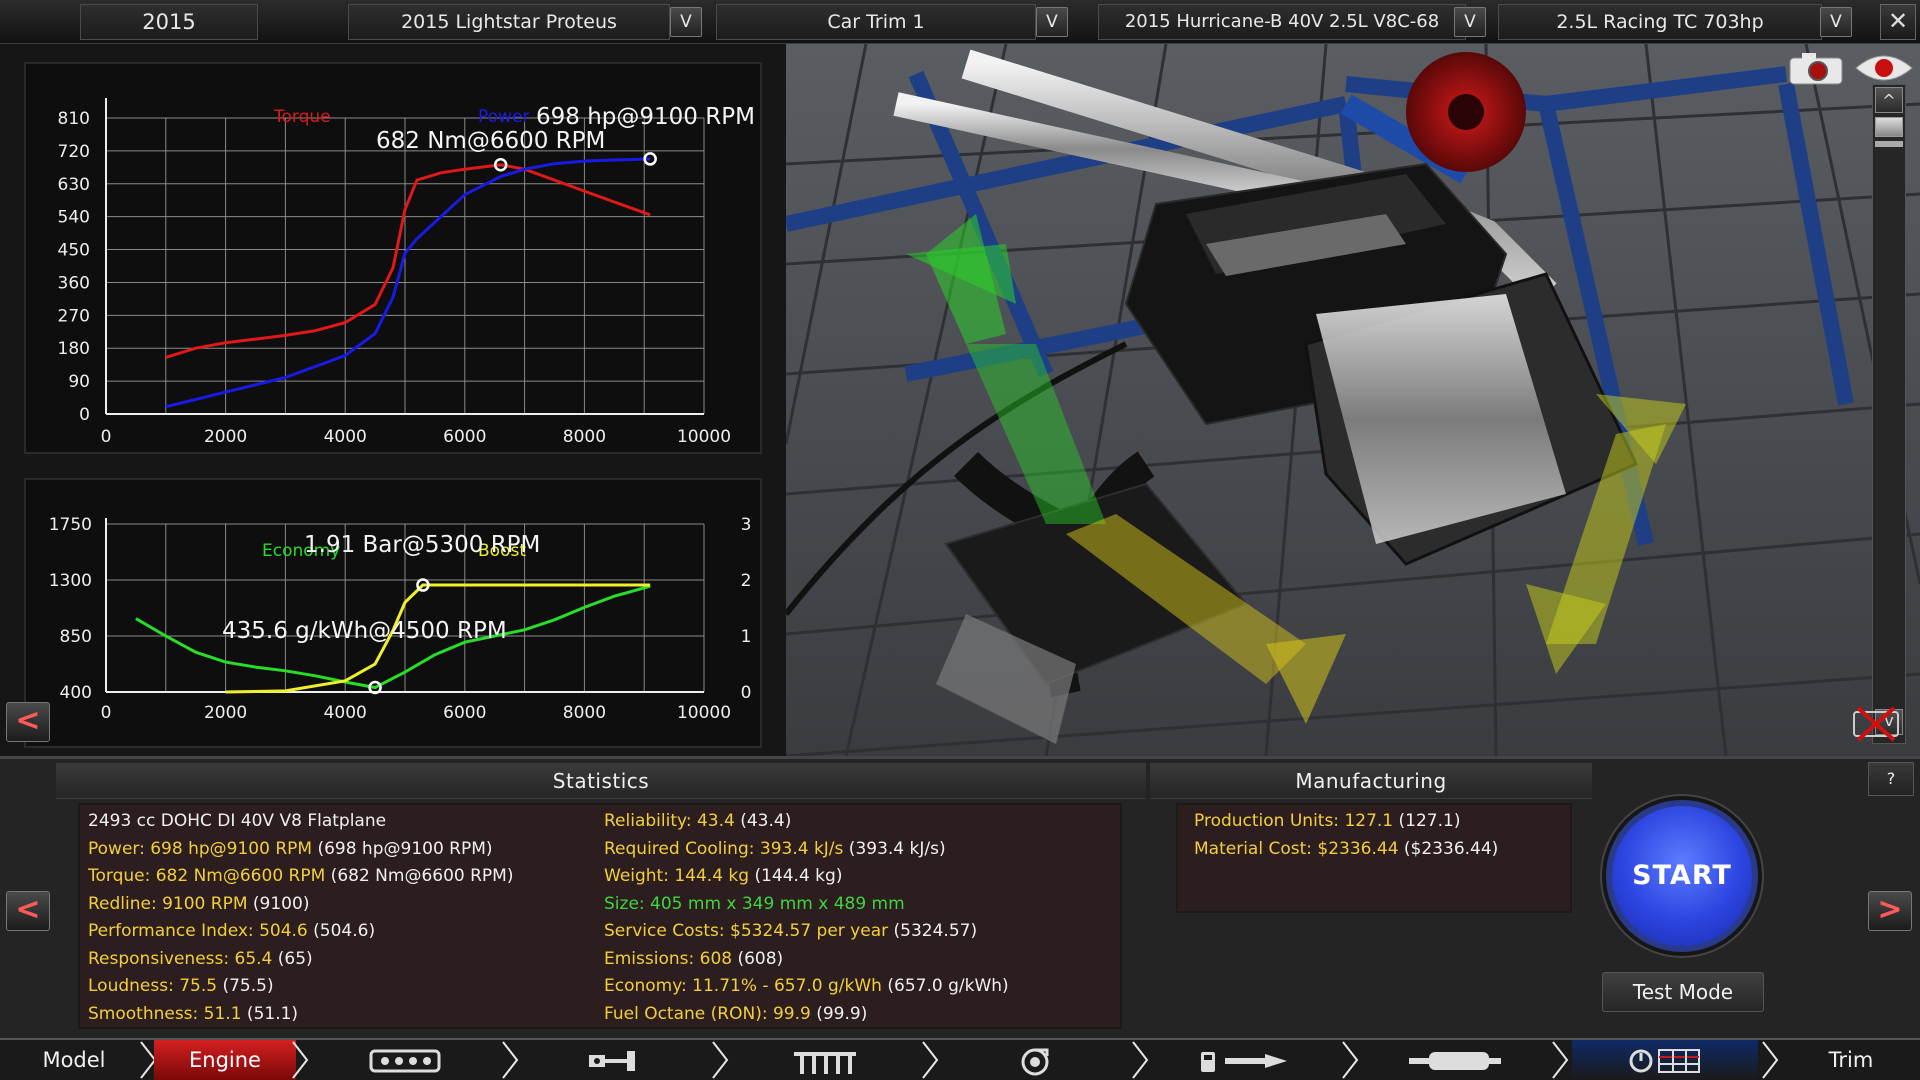 The image size is (1920, 1080). Describe the element at coordinates (74, 185) in the screenshot. I see `y-tick-label: 630` at that location.